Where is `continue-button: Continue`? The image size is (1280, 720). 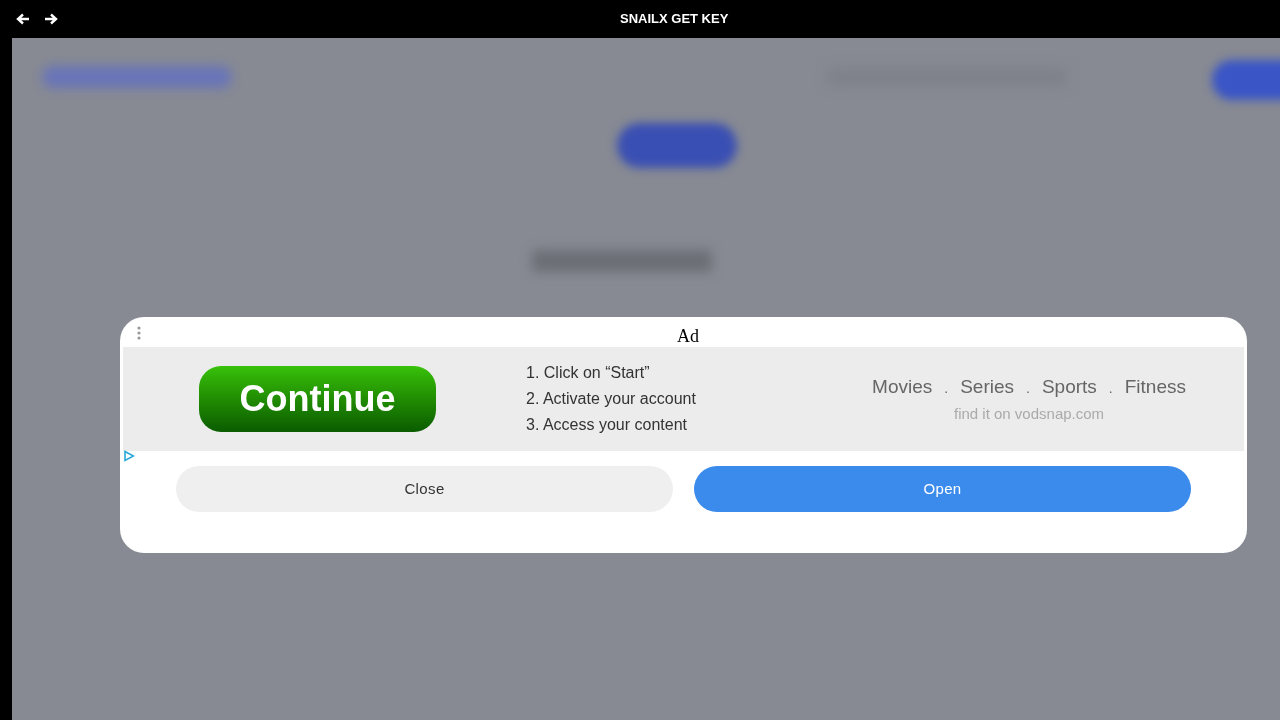 continue-button: Continue is located at coordinates (317, 399).